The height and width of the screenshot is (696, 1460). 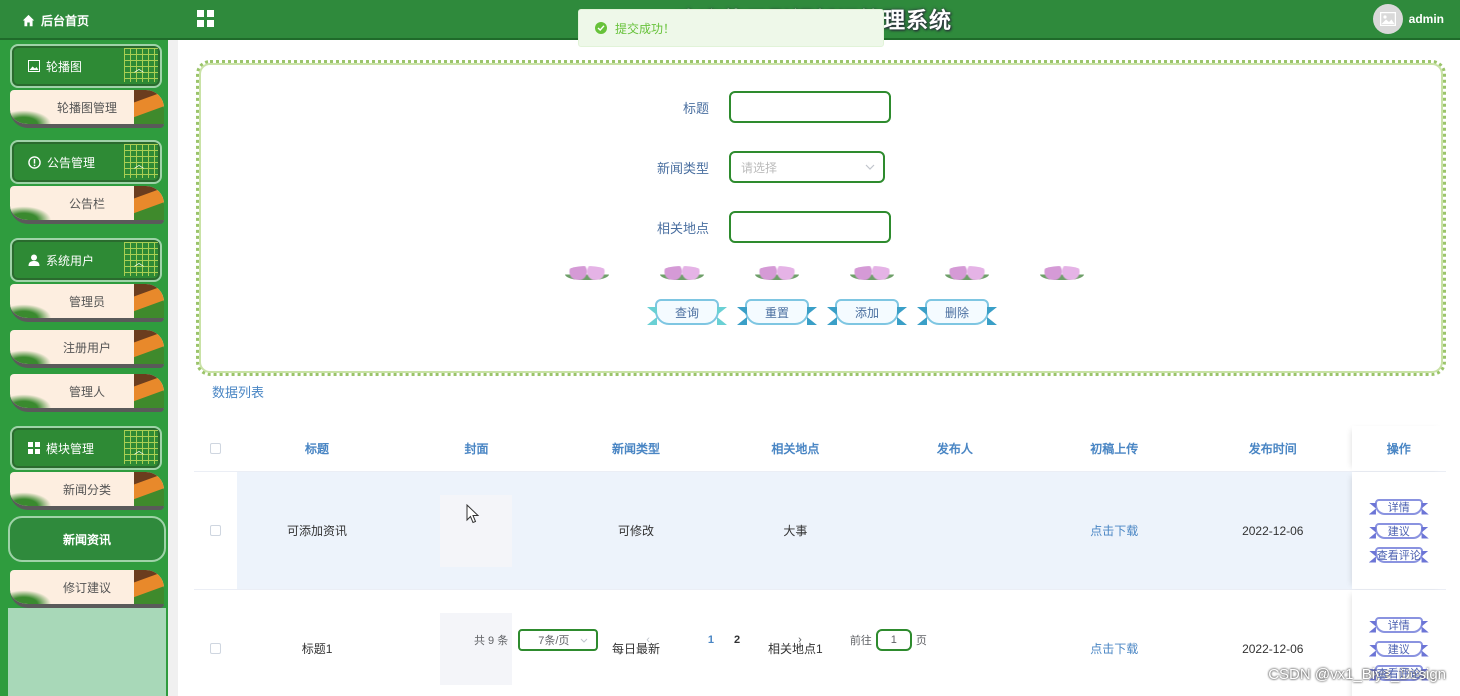 I want to click on goto-prefix: 前往, so click(x=860, y=641).